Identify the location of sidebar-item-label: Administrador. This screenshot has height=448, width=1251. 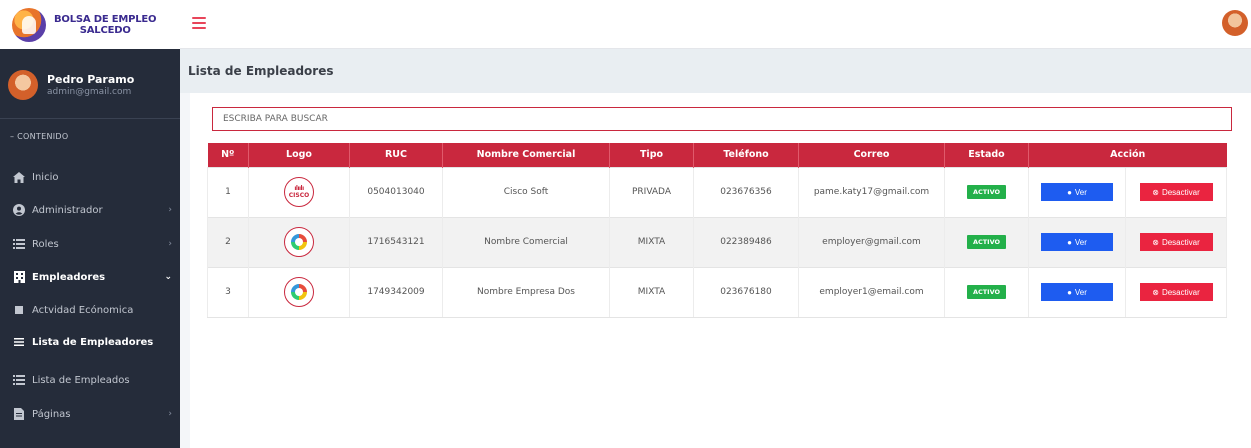
(67, 210).